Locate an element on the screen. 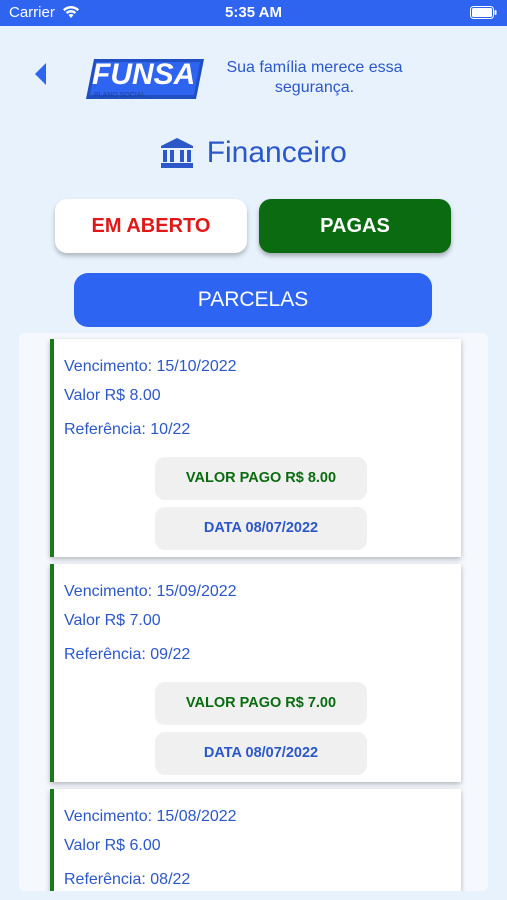 The height and width of the screenshot is (900, 507). clock-time: 5:35 AM is located at coordinates (253, 12).